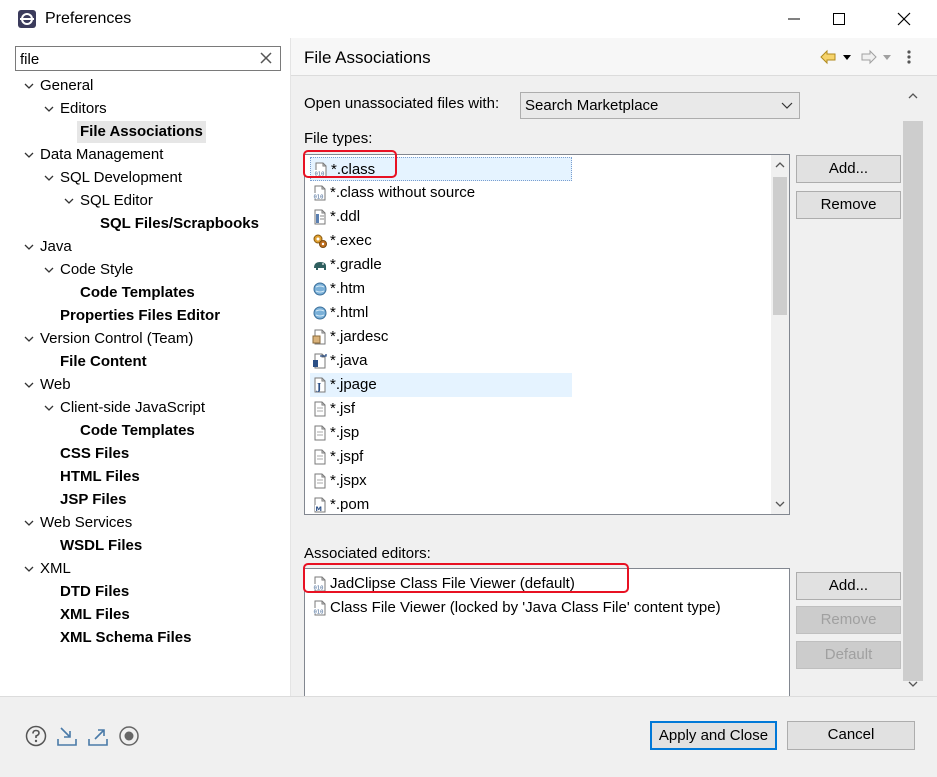 The width and height of the screenshot is (937, 777). Describe the element at coordinates (848, 620) in the screenshot. I see `remove-editor-button: Remove` at that location.